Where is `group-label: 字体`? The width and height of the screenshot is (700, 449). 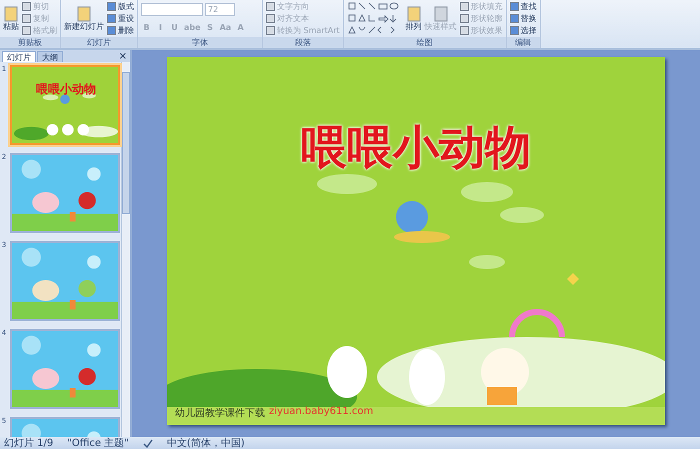
group-label: 字体 is located at coordinates (200, 42).